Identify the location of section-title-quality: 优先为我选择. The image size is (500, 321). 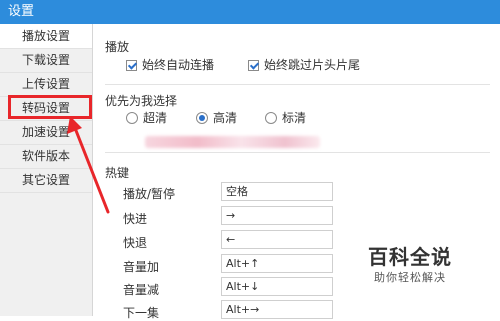
(141, 101).